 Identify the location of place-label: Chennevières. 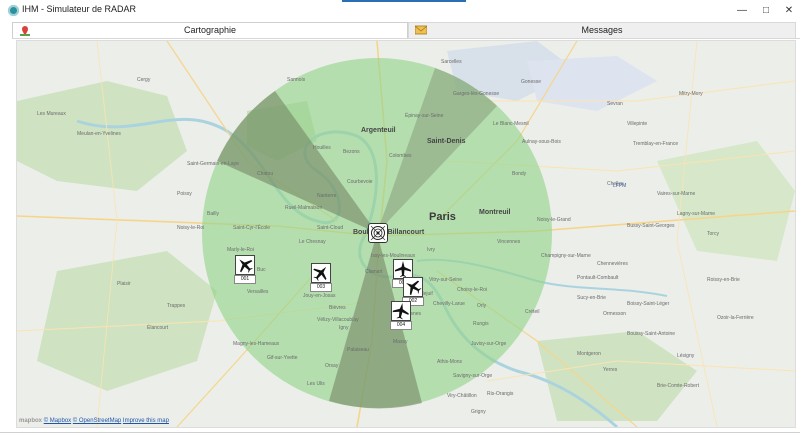
(612, 264).